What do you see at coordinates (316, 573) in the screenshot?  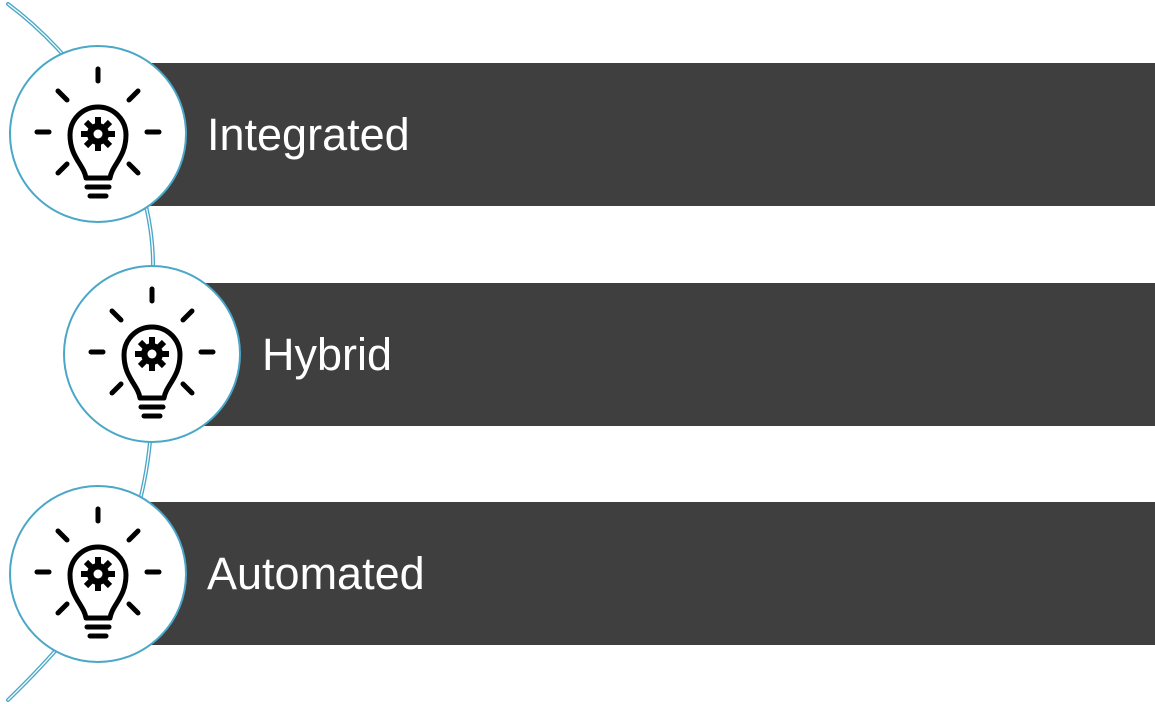 I see `item-label: Automated` at bounding box center [316, 573].